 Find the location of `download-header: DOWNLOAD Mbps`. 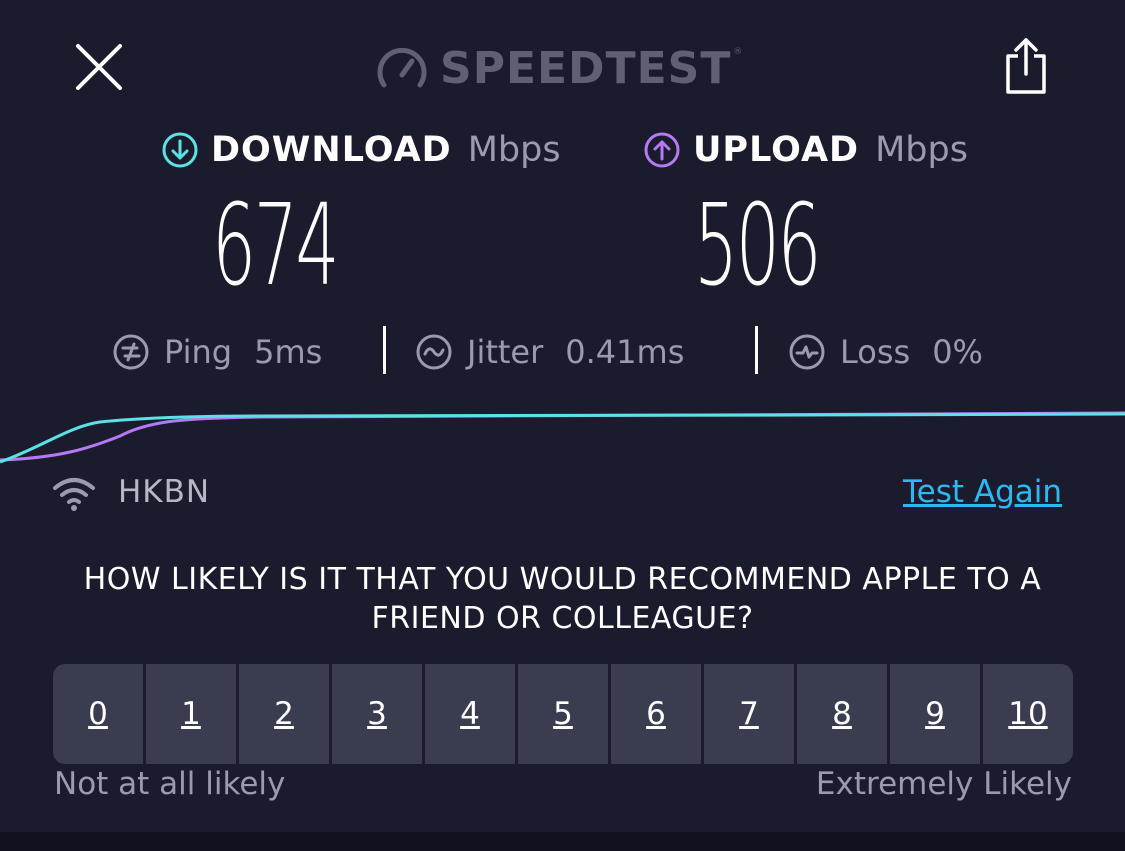

download-header: DOWNLOAD Mbps is located at coordinates (361, 150).